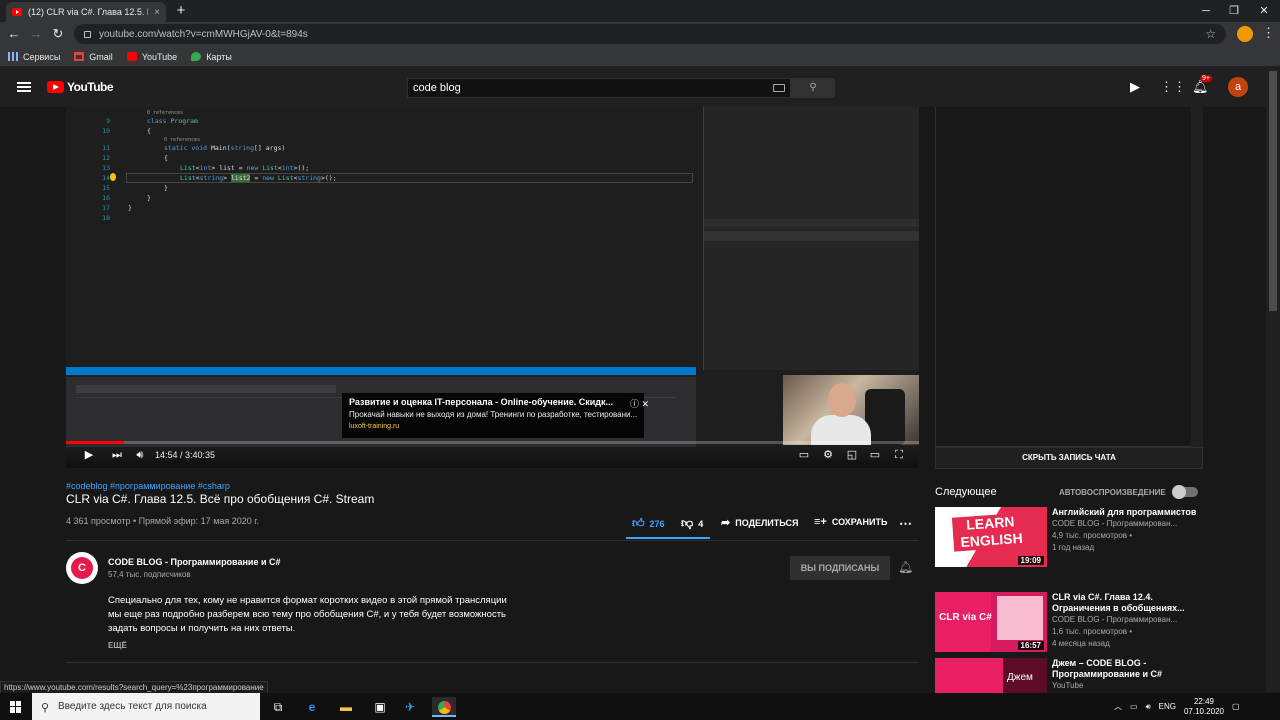  Describe the element at coordinates (1264, 11) in the screenshot. I see `close-window-icon: ✕` at that location.